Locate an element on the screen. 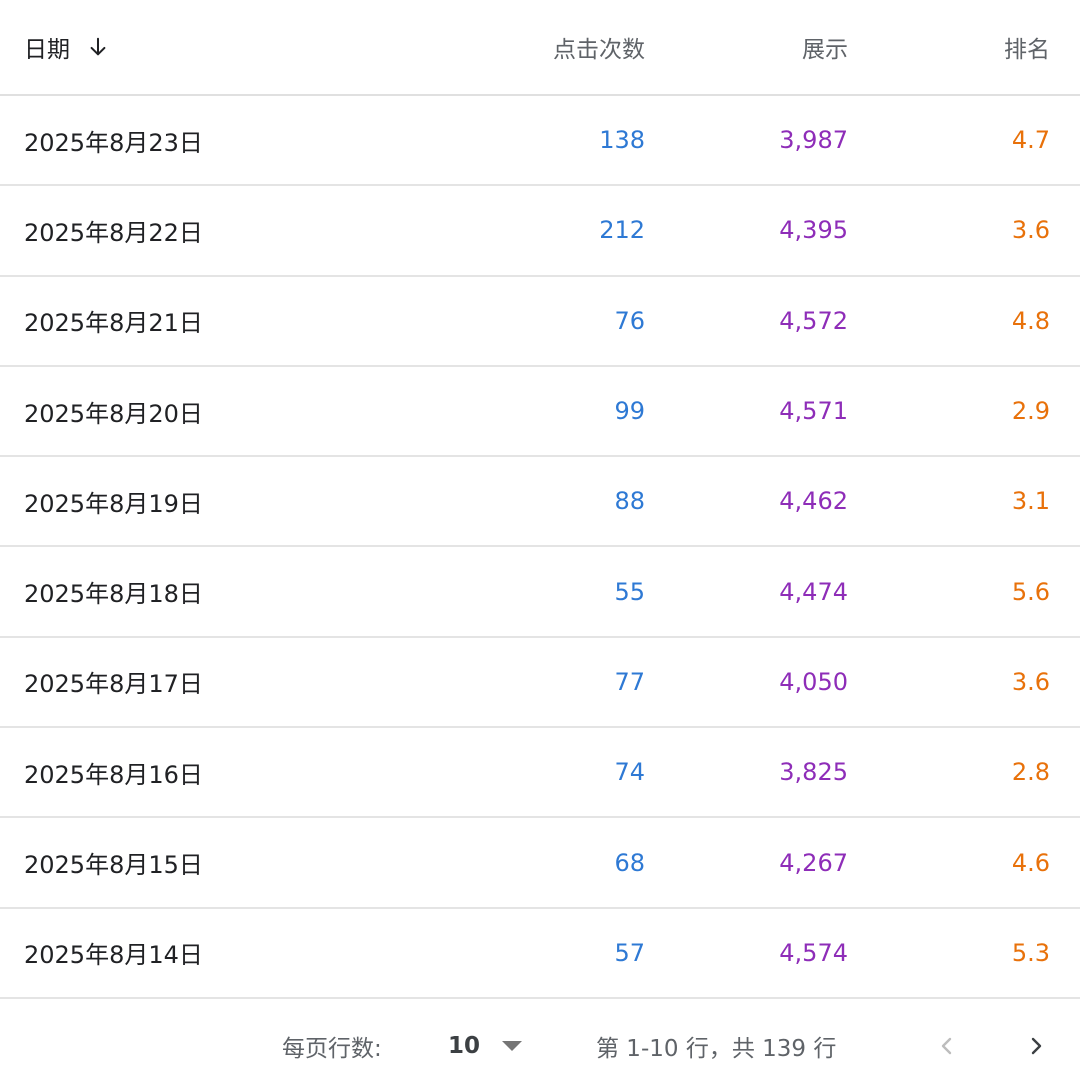 Image resolution: width=1080 pixels, height=1089 pixels. pagination-bar: 每页行数: 10 第 1-10 行，共 139 行 is located at coordinates (540, 1046).